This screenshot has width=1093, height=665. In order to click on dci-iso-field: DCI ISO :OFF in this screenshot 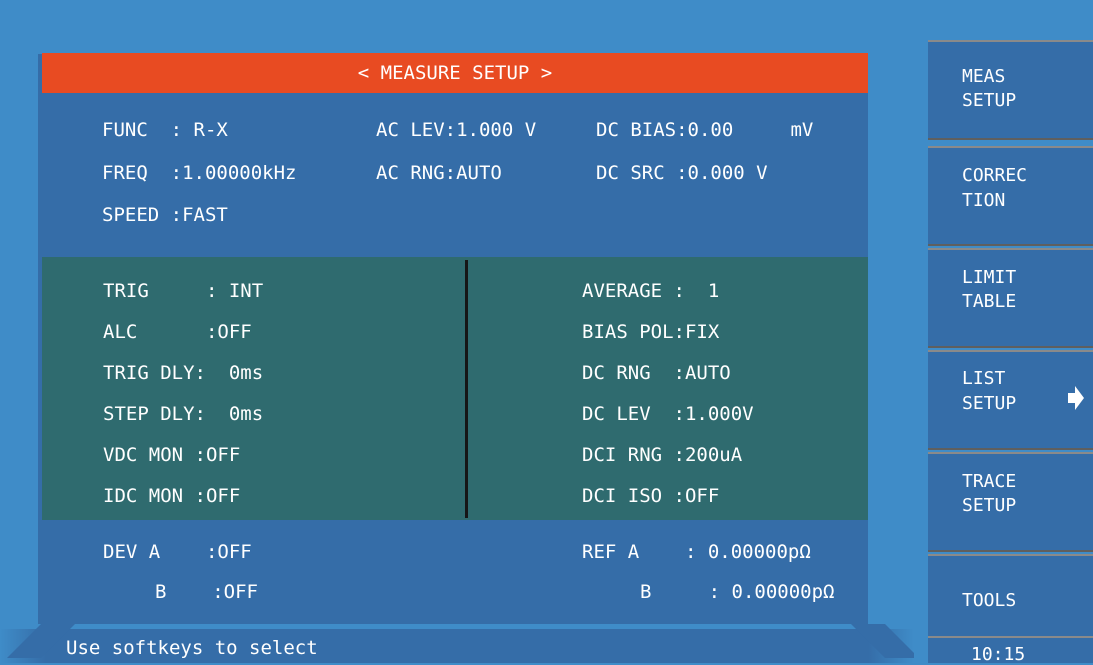, I will do `click(650, 496)`.